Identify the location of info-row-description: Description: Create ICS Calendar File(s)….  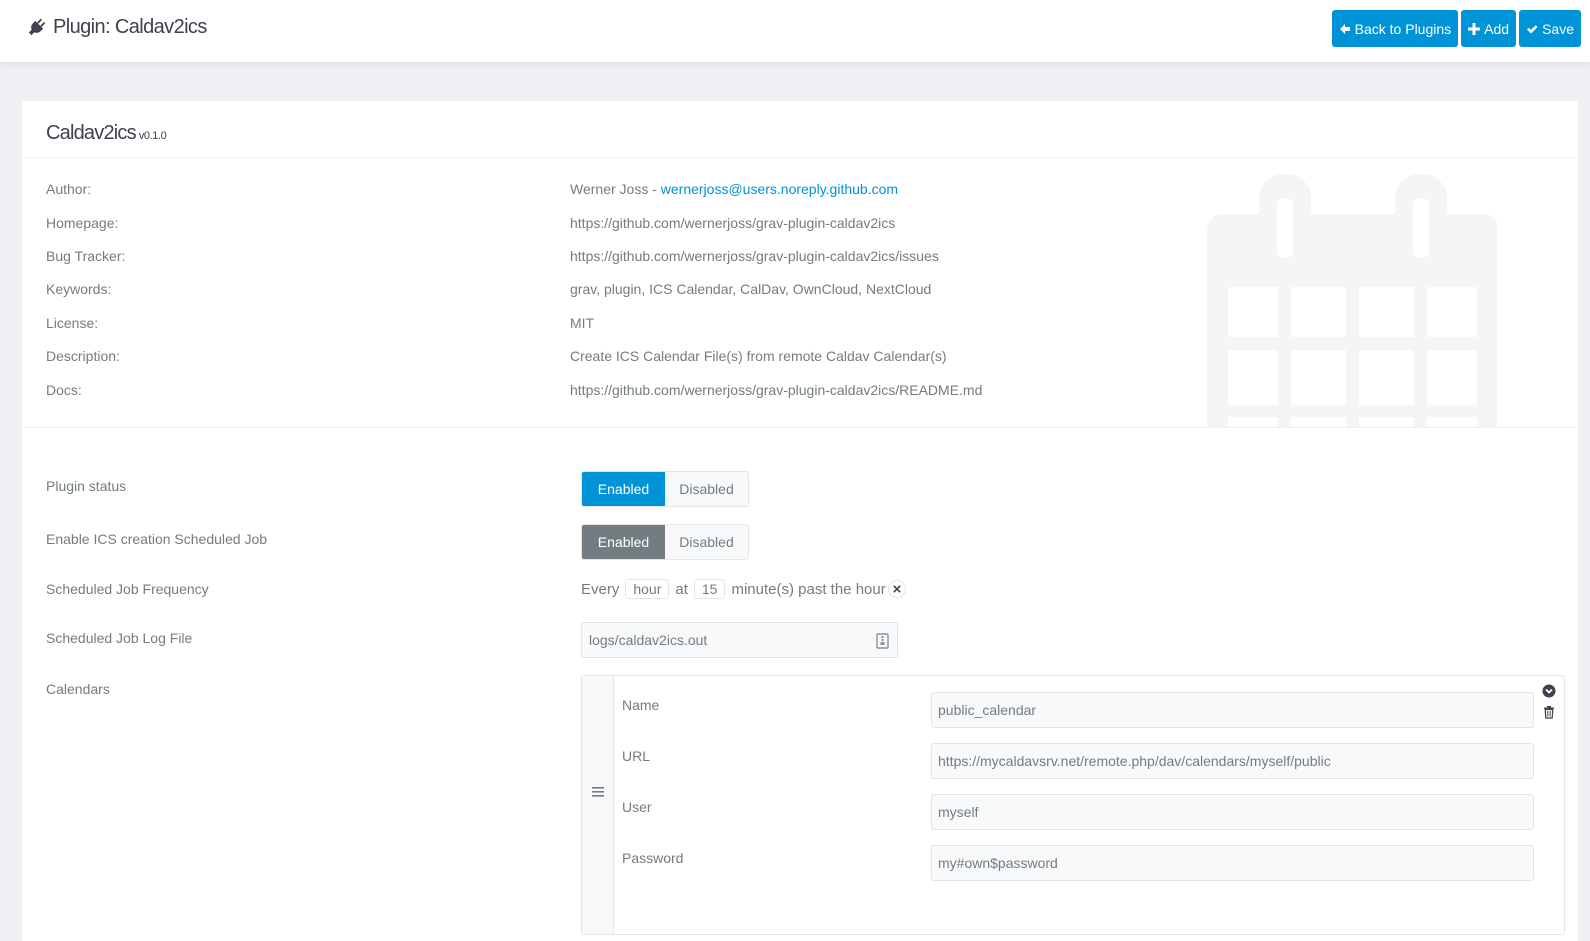
(596, 358).